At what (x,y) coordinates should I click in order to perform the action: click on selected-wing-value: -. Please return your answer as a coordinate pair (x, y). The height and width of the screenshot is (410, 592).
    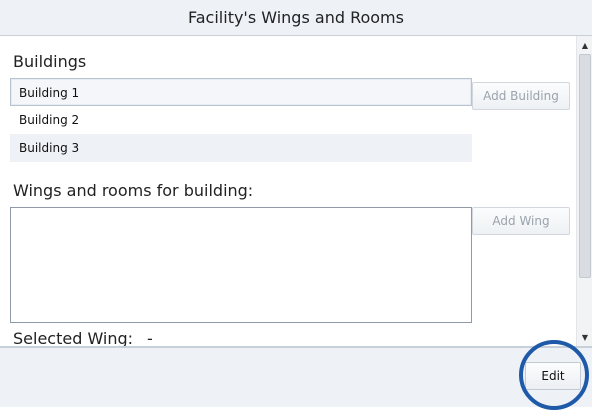
    Looking at the image, I should click on (150, 337).